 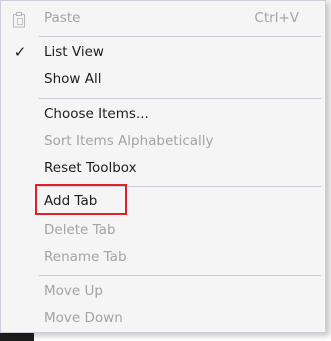 I want to click on menu-item-label: Show All, so click(x=73, y=79).